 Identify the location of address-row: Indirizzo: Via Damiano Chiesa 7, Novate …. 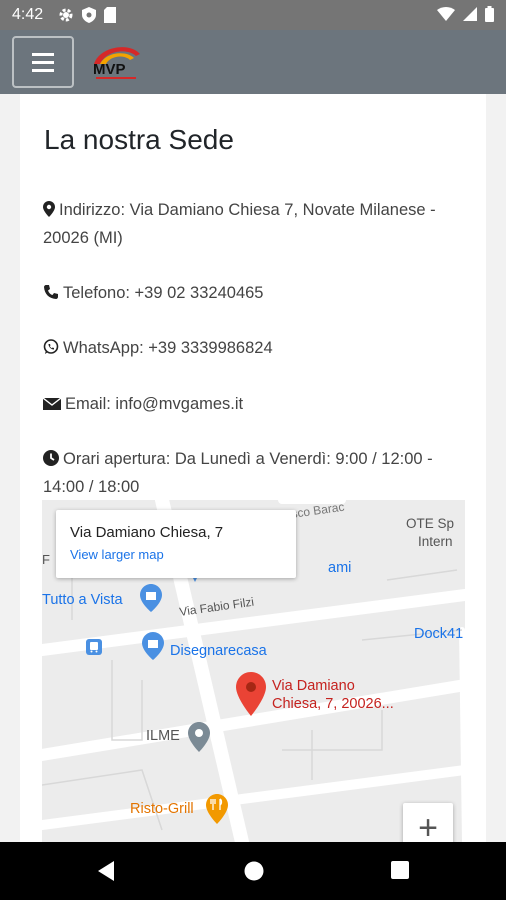
(253, 224).